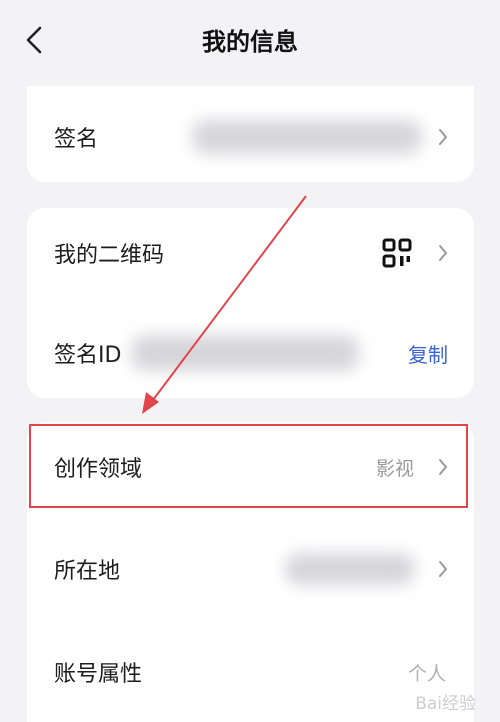 The image size is (500, 722). What do you see at coordinates (248, 466) in the screenshot?
I see `highlight-box` at bounding box center [248, 466].